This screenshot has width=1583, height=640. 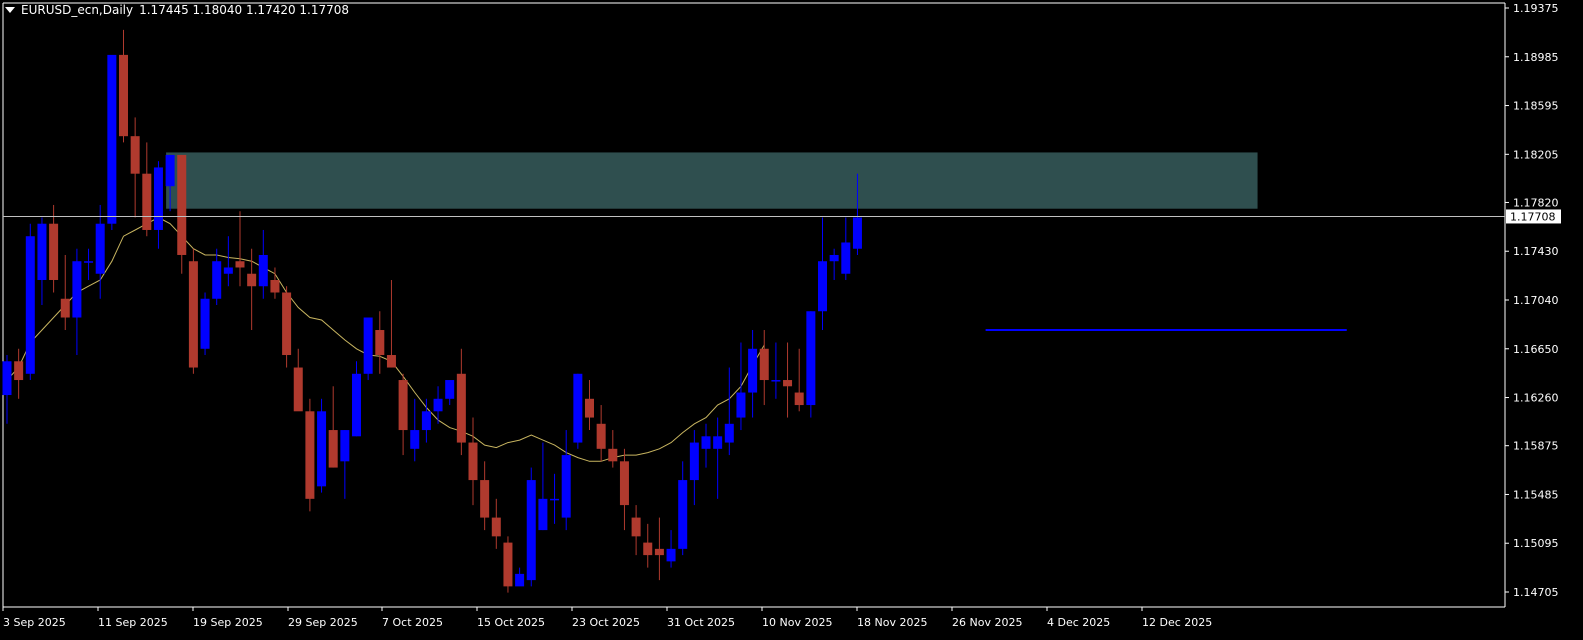 What do you see at coordinates (323, 622) in the screenshot?
I see `x-tick-label: 29 Sep 2025` at bounding box center [323, 622].